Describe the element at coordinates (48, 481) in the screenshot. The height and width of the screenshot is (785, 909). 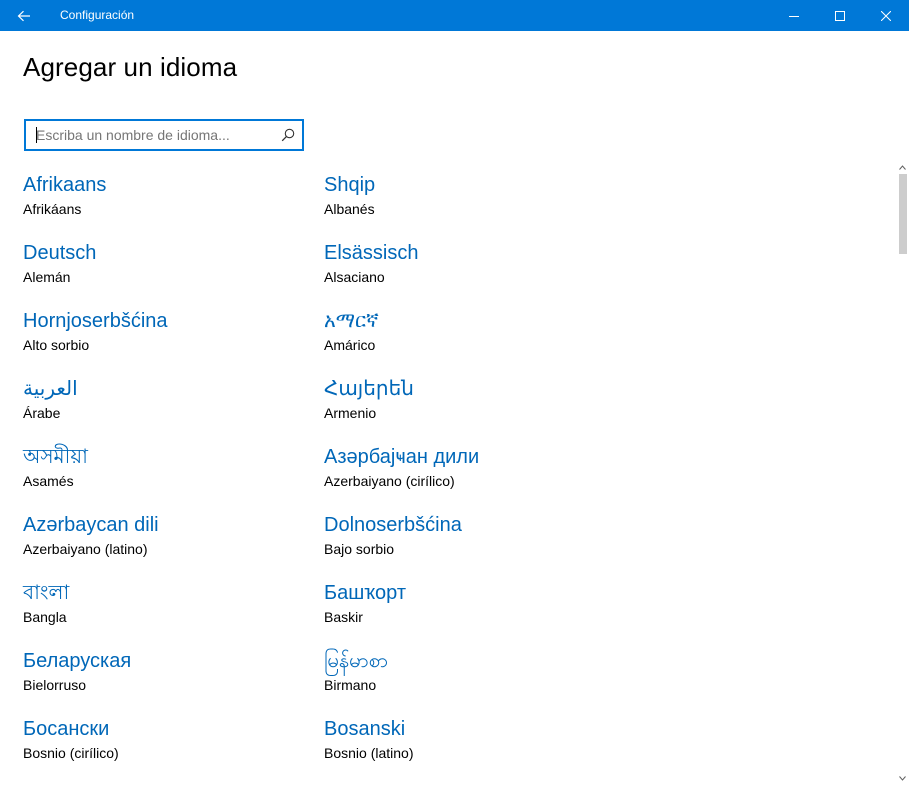
I see `language-localized-name: Asamés` at that location.